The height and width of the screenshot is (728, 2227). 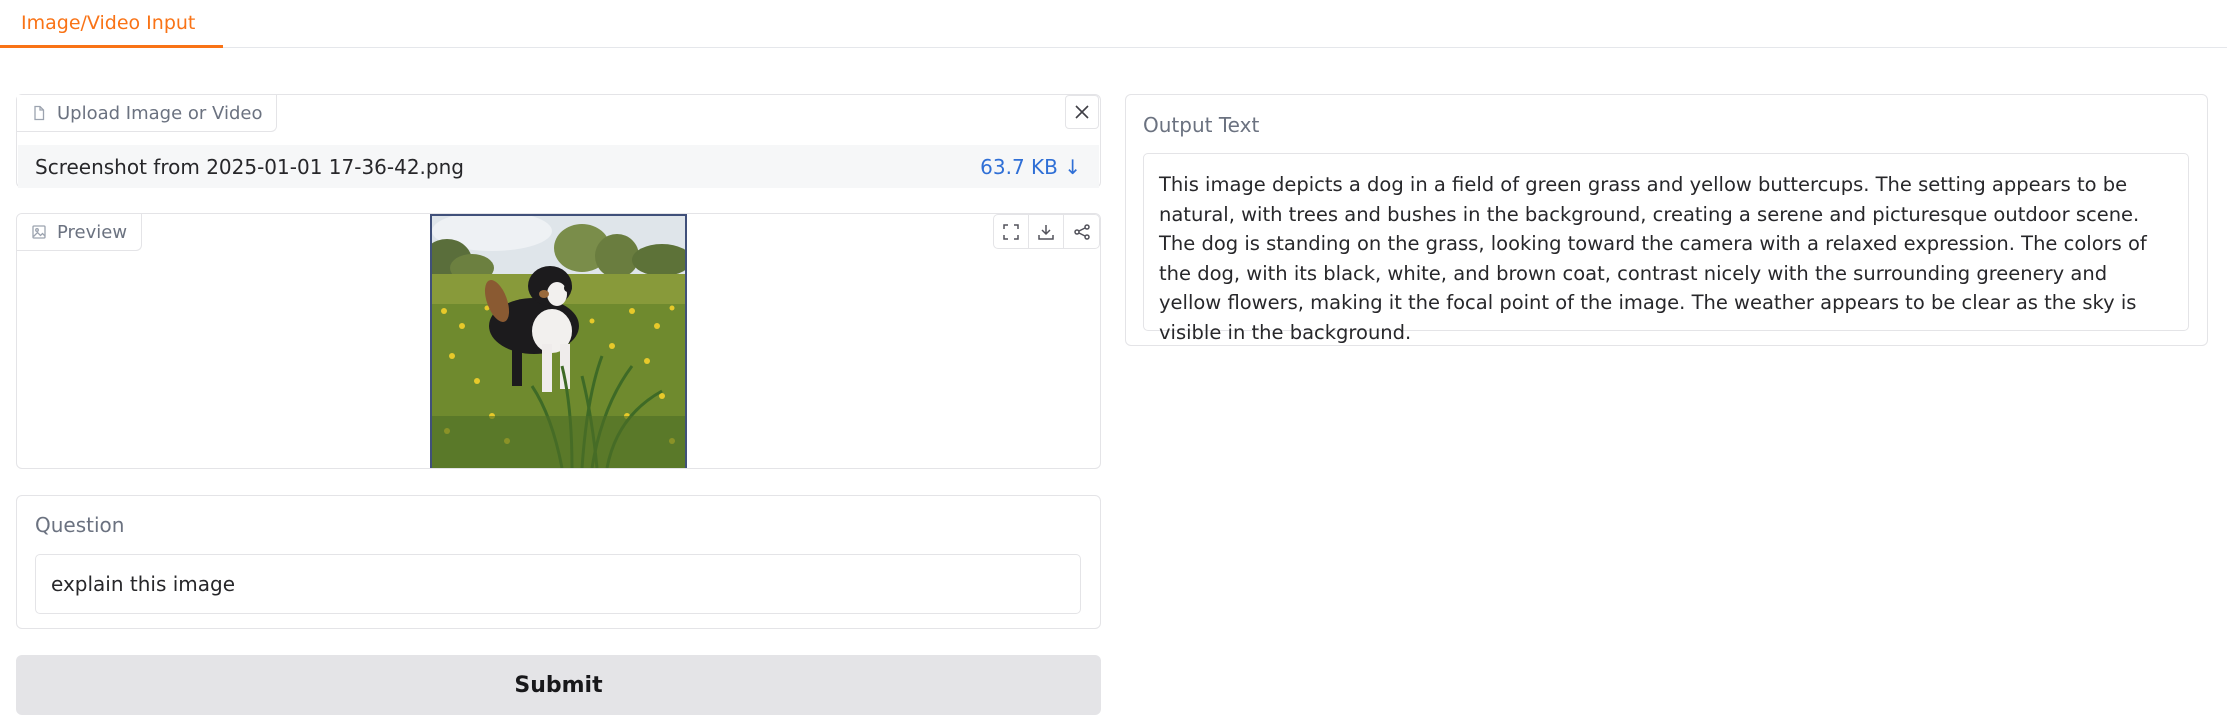 I want to click on clear-upload-button, so click(x=1082, y=112).